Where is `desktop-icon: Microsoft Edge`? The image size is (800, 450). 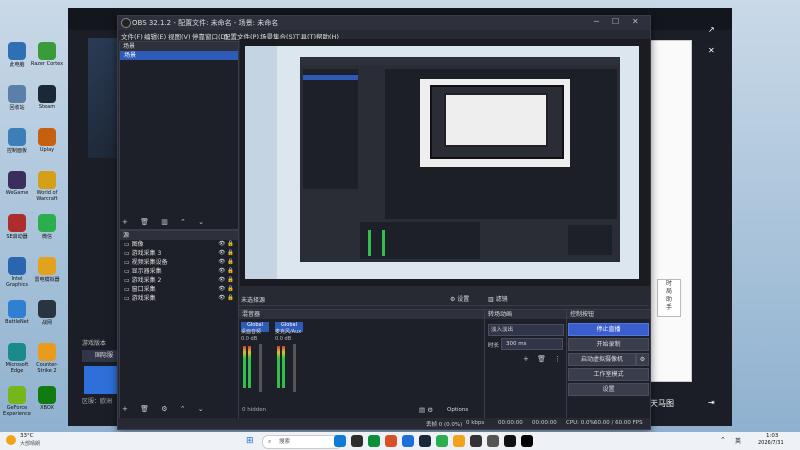 desktop-icon: Microsoft Edge is located at coordinates (17, 358).